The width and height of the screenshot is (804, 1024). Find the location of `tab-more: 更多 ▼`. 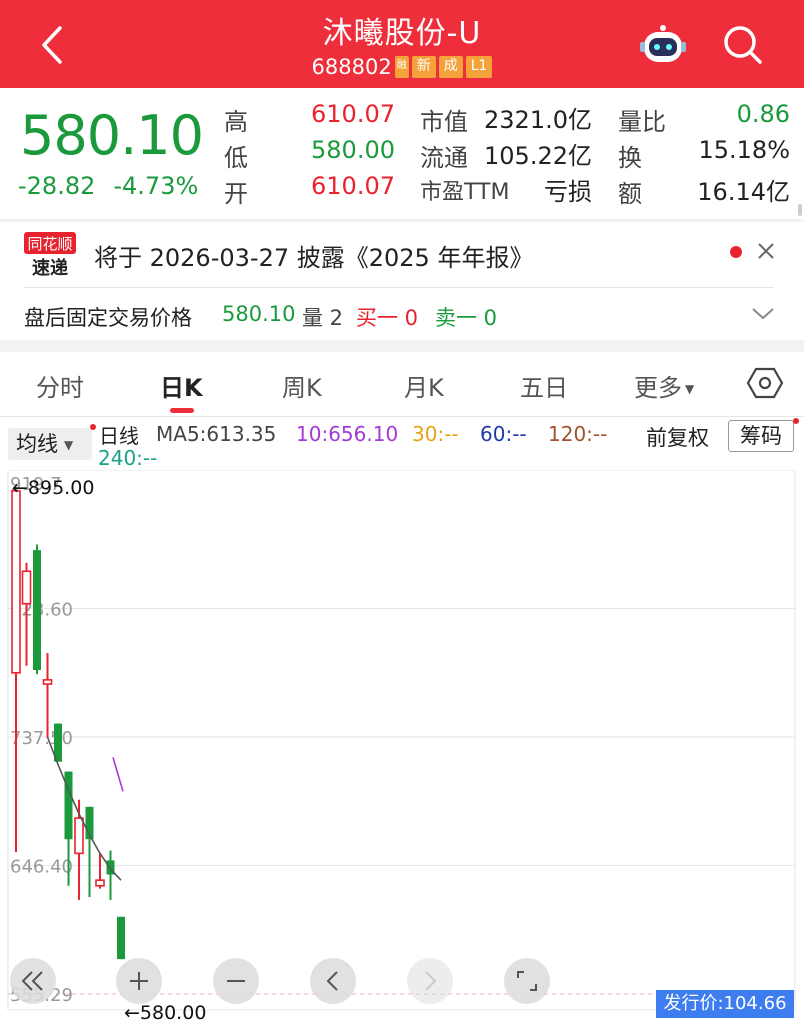

tab-more: 更多 ▼ is located at coordinates (664, 385).